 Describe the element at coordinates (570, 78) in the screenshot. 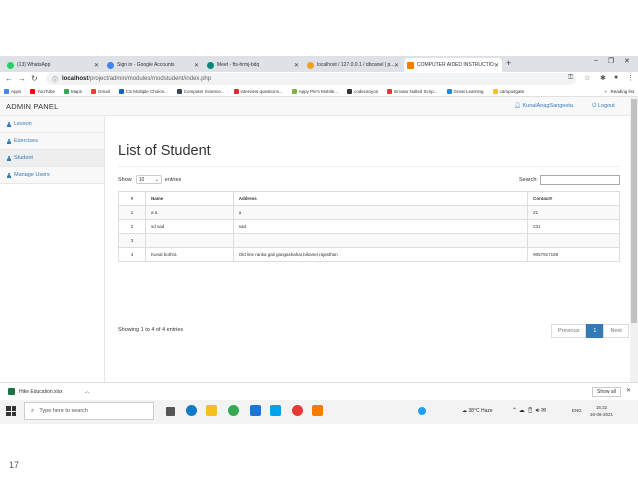

I see `key-icon: ⚿` at that location.